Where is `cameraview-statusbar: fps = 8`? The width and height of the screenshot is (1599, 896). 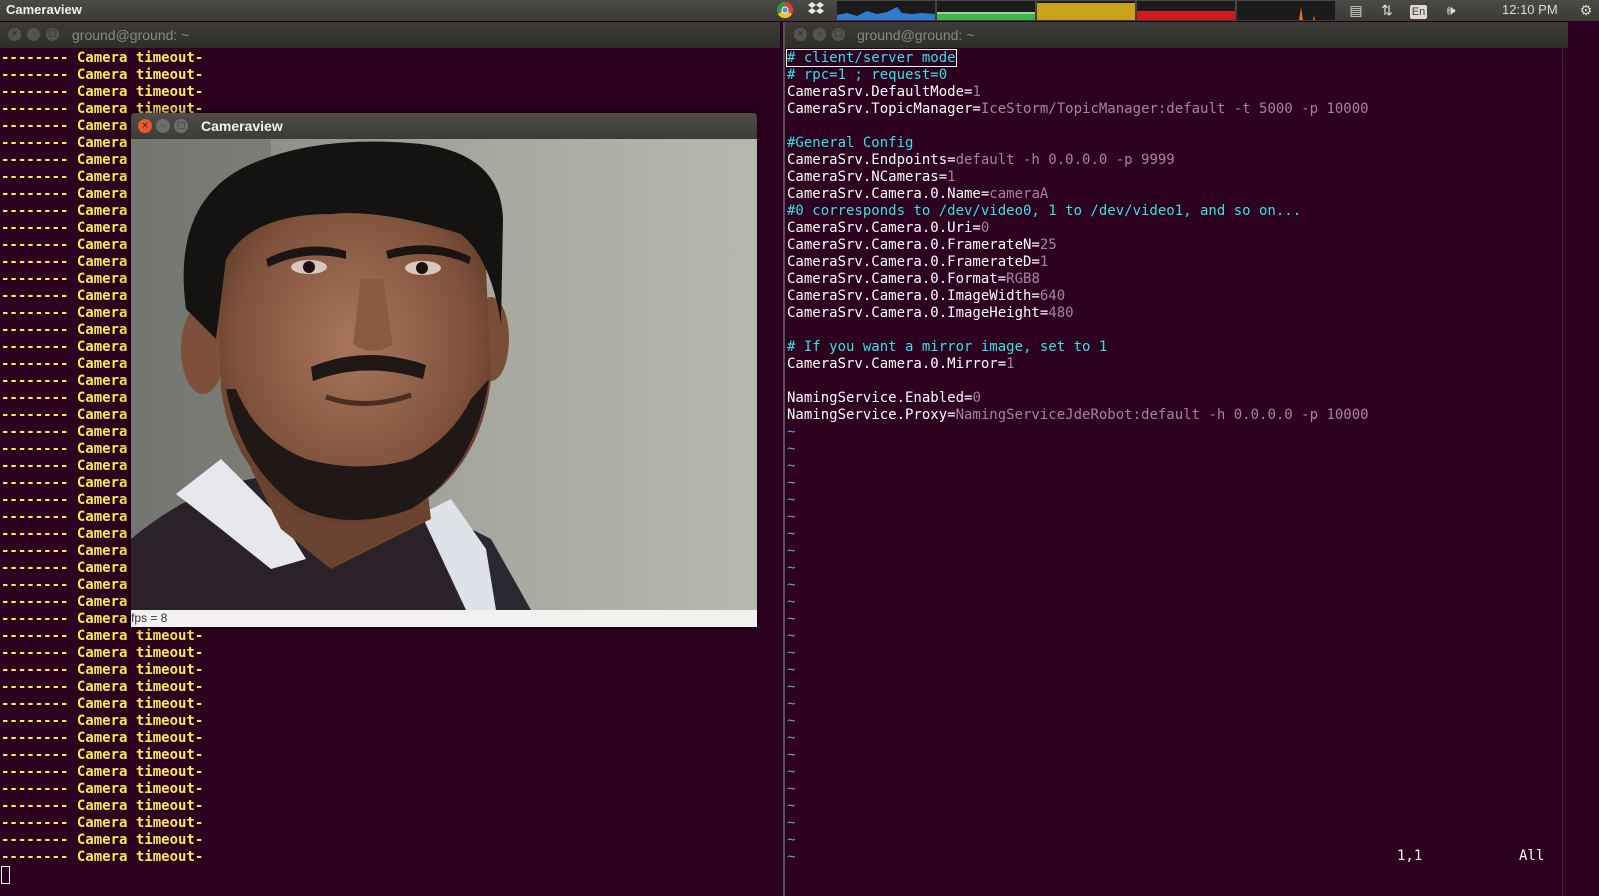 cameraview-statusbar: fps = 8 is located at coordinates (444, 618).